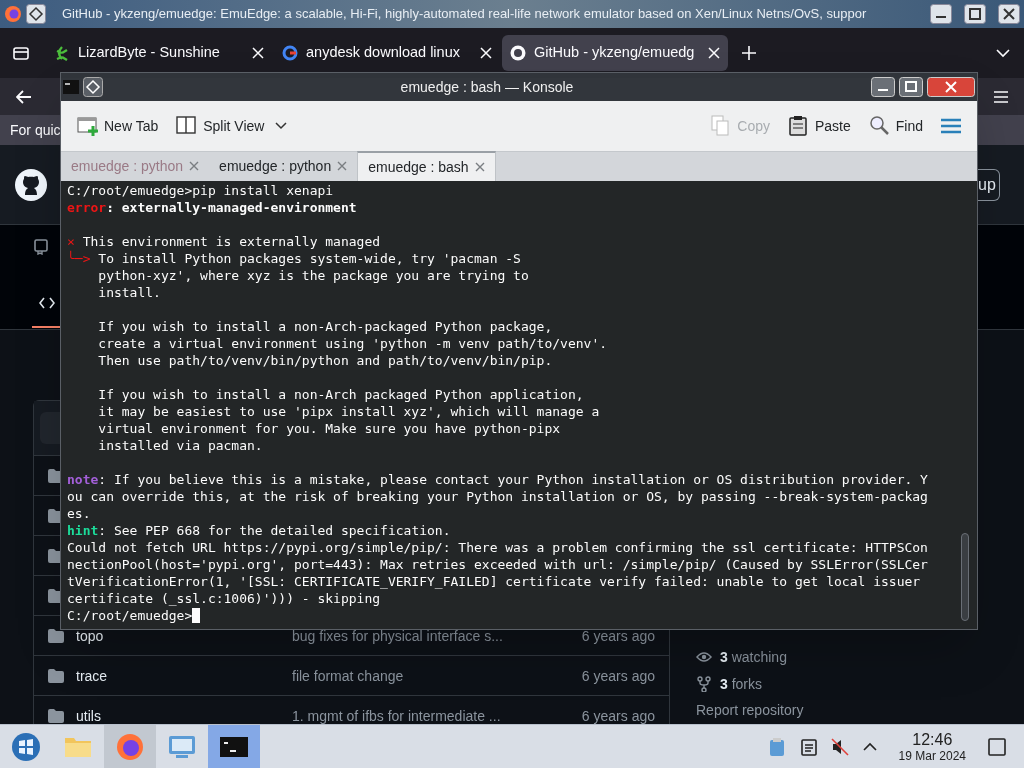 This screenshot has height=768, width=1024. I want to click on lizard-icon, so click(62, 53).